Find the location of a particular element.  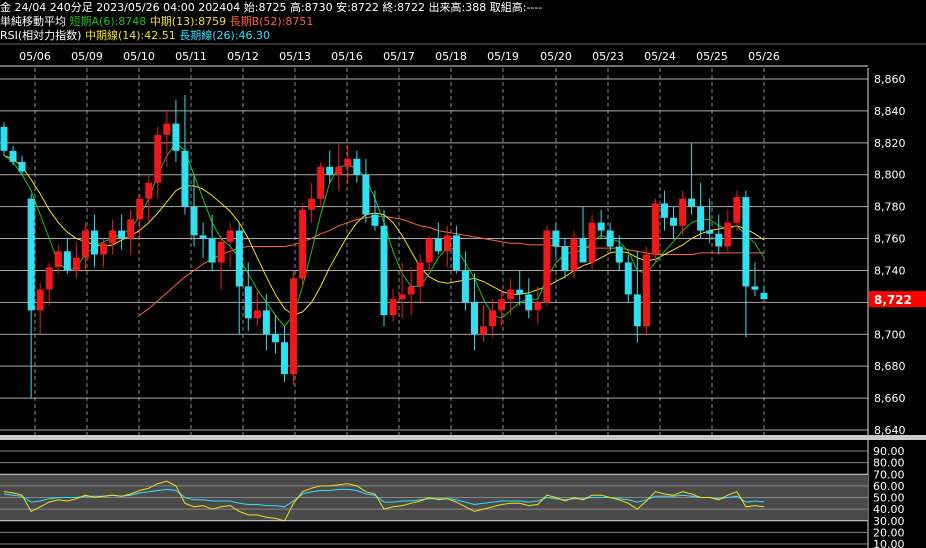

price-tick-label: 8,840 is located at coordinates (890, 111).